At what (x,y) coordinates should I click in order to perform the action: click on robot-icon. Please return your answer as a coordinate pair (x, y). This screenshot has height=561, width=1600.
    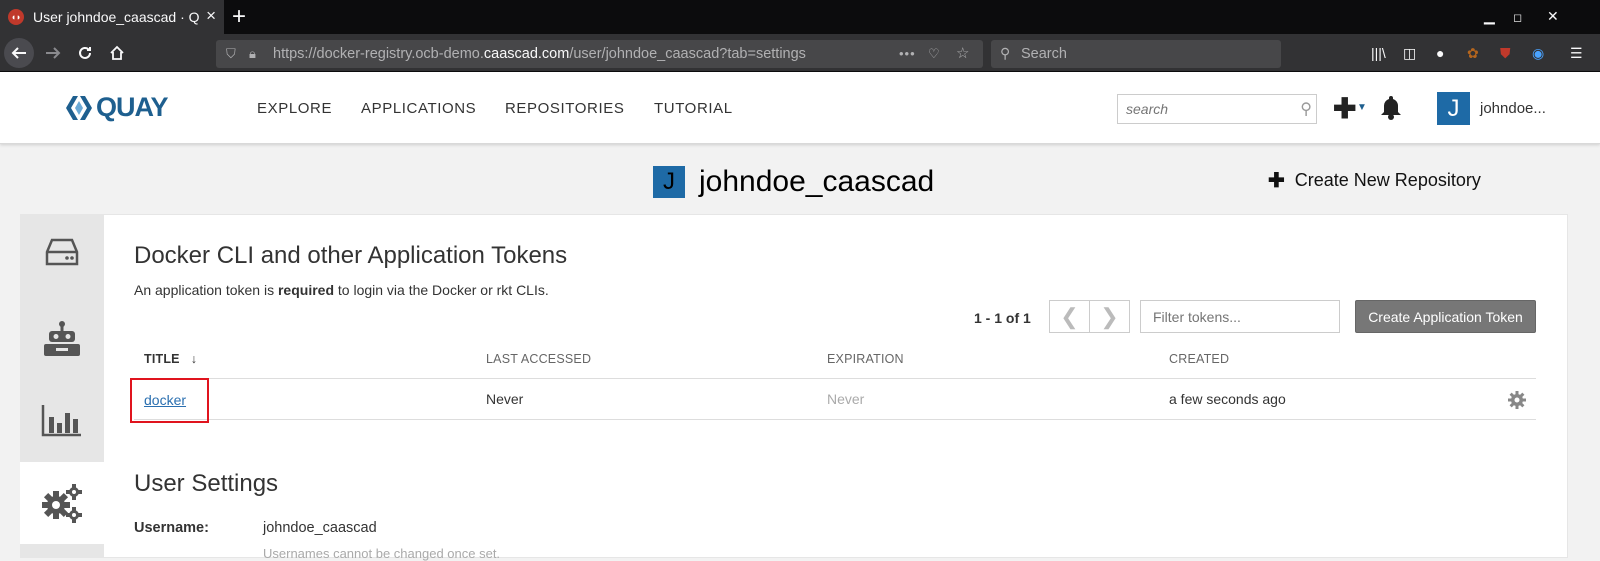
    Looking at the image, I should click on (62, 338).